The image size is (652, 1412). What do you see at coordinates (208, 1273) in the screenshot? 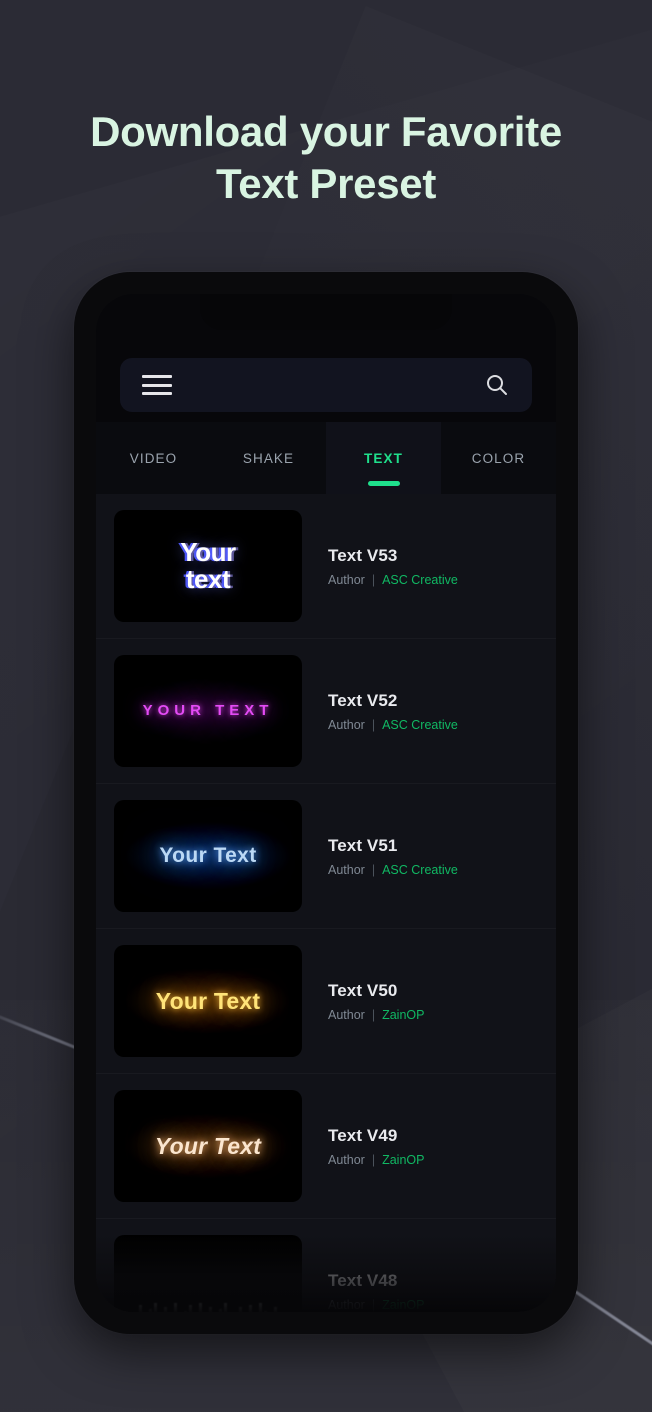
I see `preset-thumbnail` at bounding box center [208, 1273].